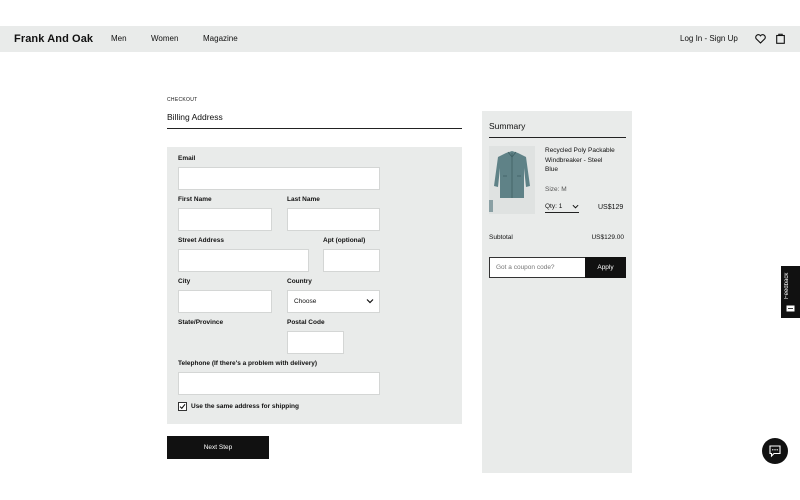 This screenshot has width=800, height=500. I want to click on postal-label: Postal Code, so click(306, 322).